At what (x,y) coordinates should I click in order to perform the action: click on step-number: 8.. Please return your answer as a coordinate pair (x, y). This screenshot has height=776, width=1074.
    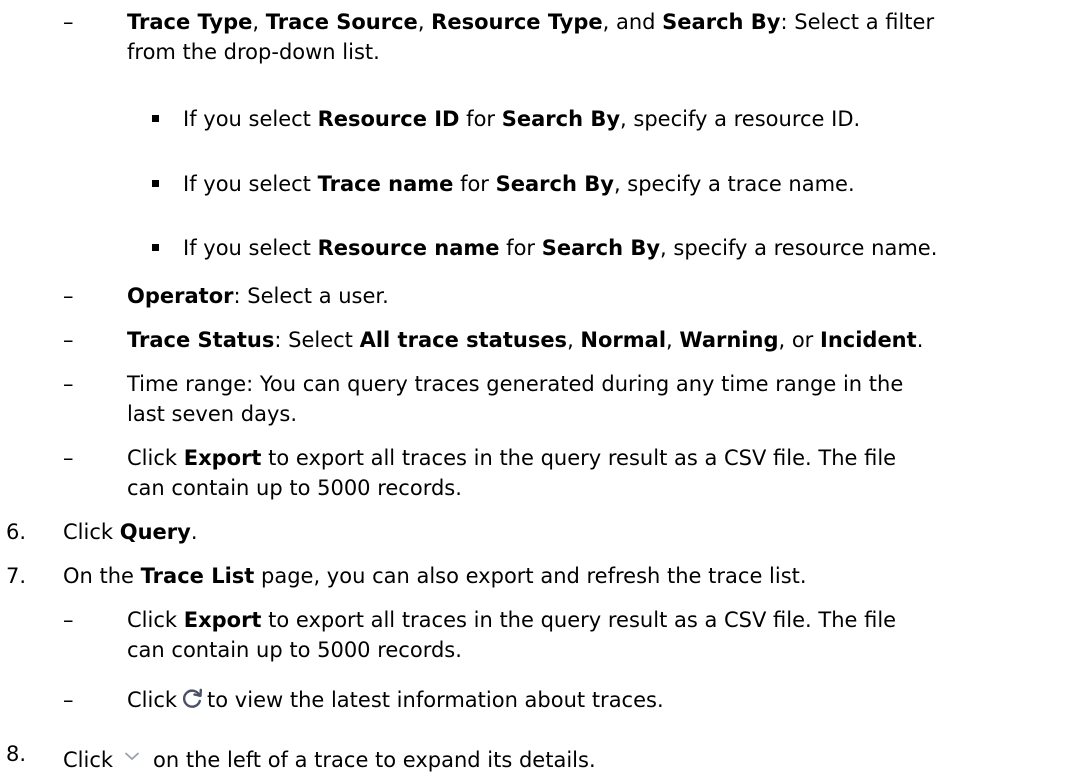
    Looking at the image, I should click on (16, 754).